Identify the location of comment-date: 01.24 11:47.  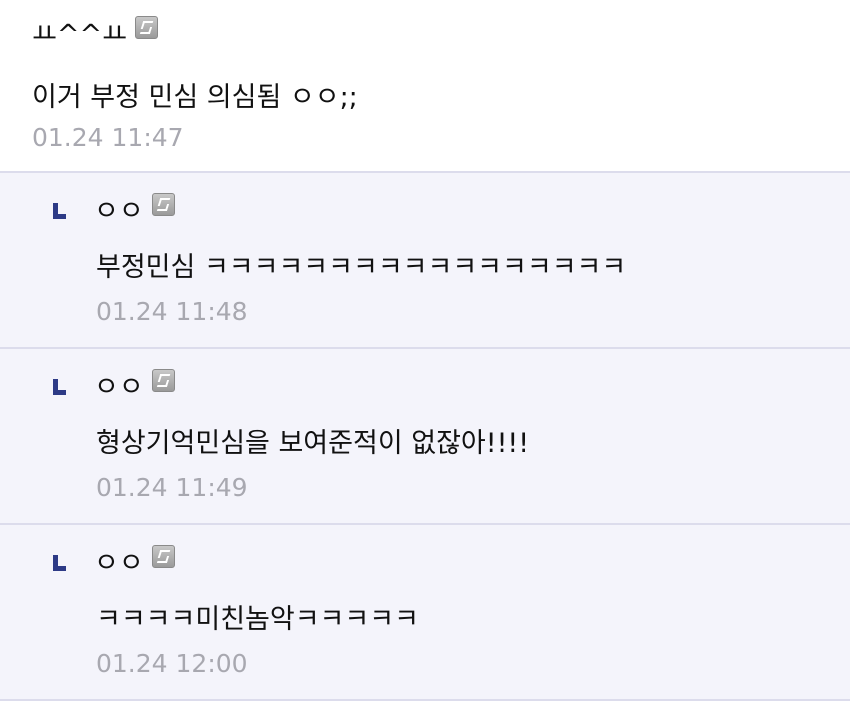
(108, 137).